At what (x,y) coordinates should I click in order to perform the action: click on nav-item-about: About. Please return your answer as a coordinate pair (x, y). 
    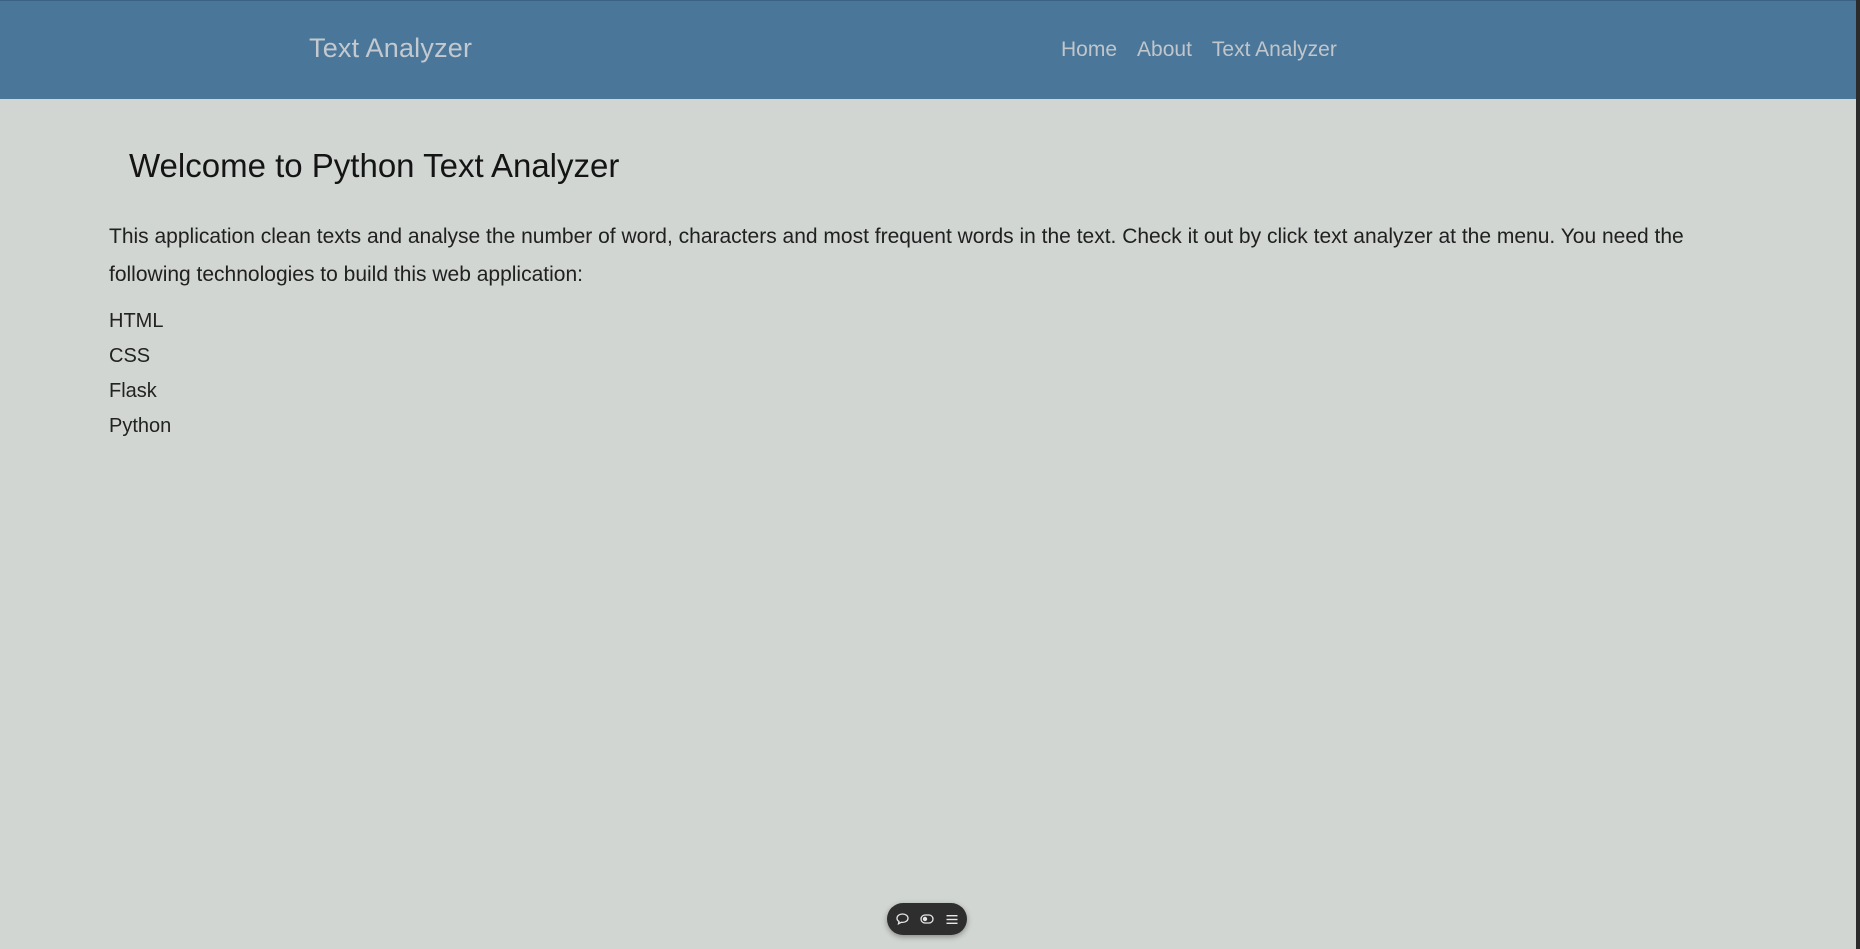
    Looking at the image, I should click on (1164, 50).